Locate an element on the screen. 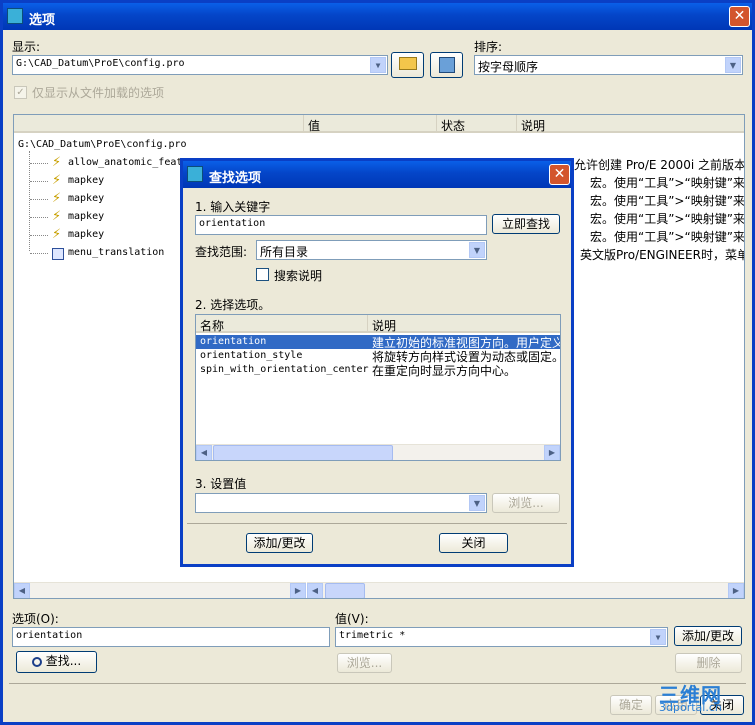 This screenshot has width=755, height=725. value-label: 值(V): is located at coordinates (352, 619).